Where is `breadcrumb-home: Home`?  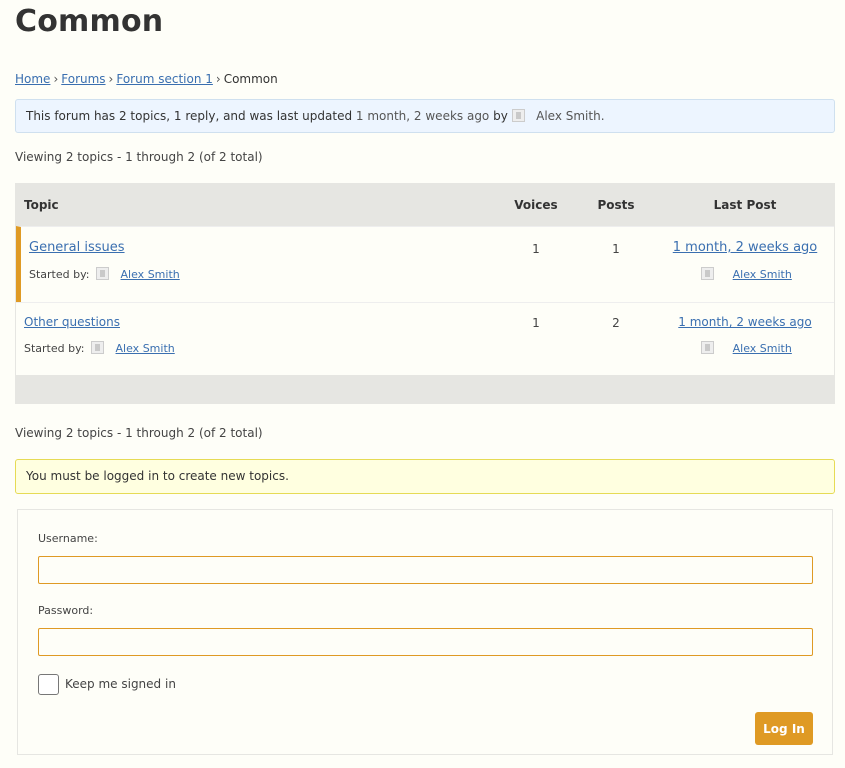 breadcrumb-home: Home is located at coordinates (32, 79).